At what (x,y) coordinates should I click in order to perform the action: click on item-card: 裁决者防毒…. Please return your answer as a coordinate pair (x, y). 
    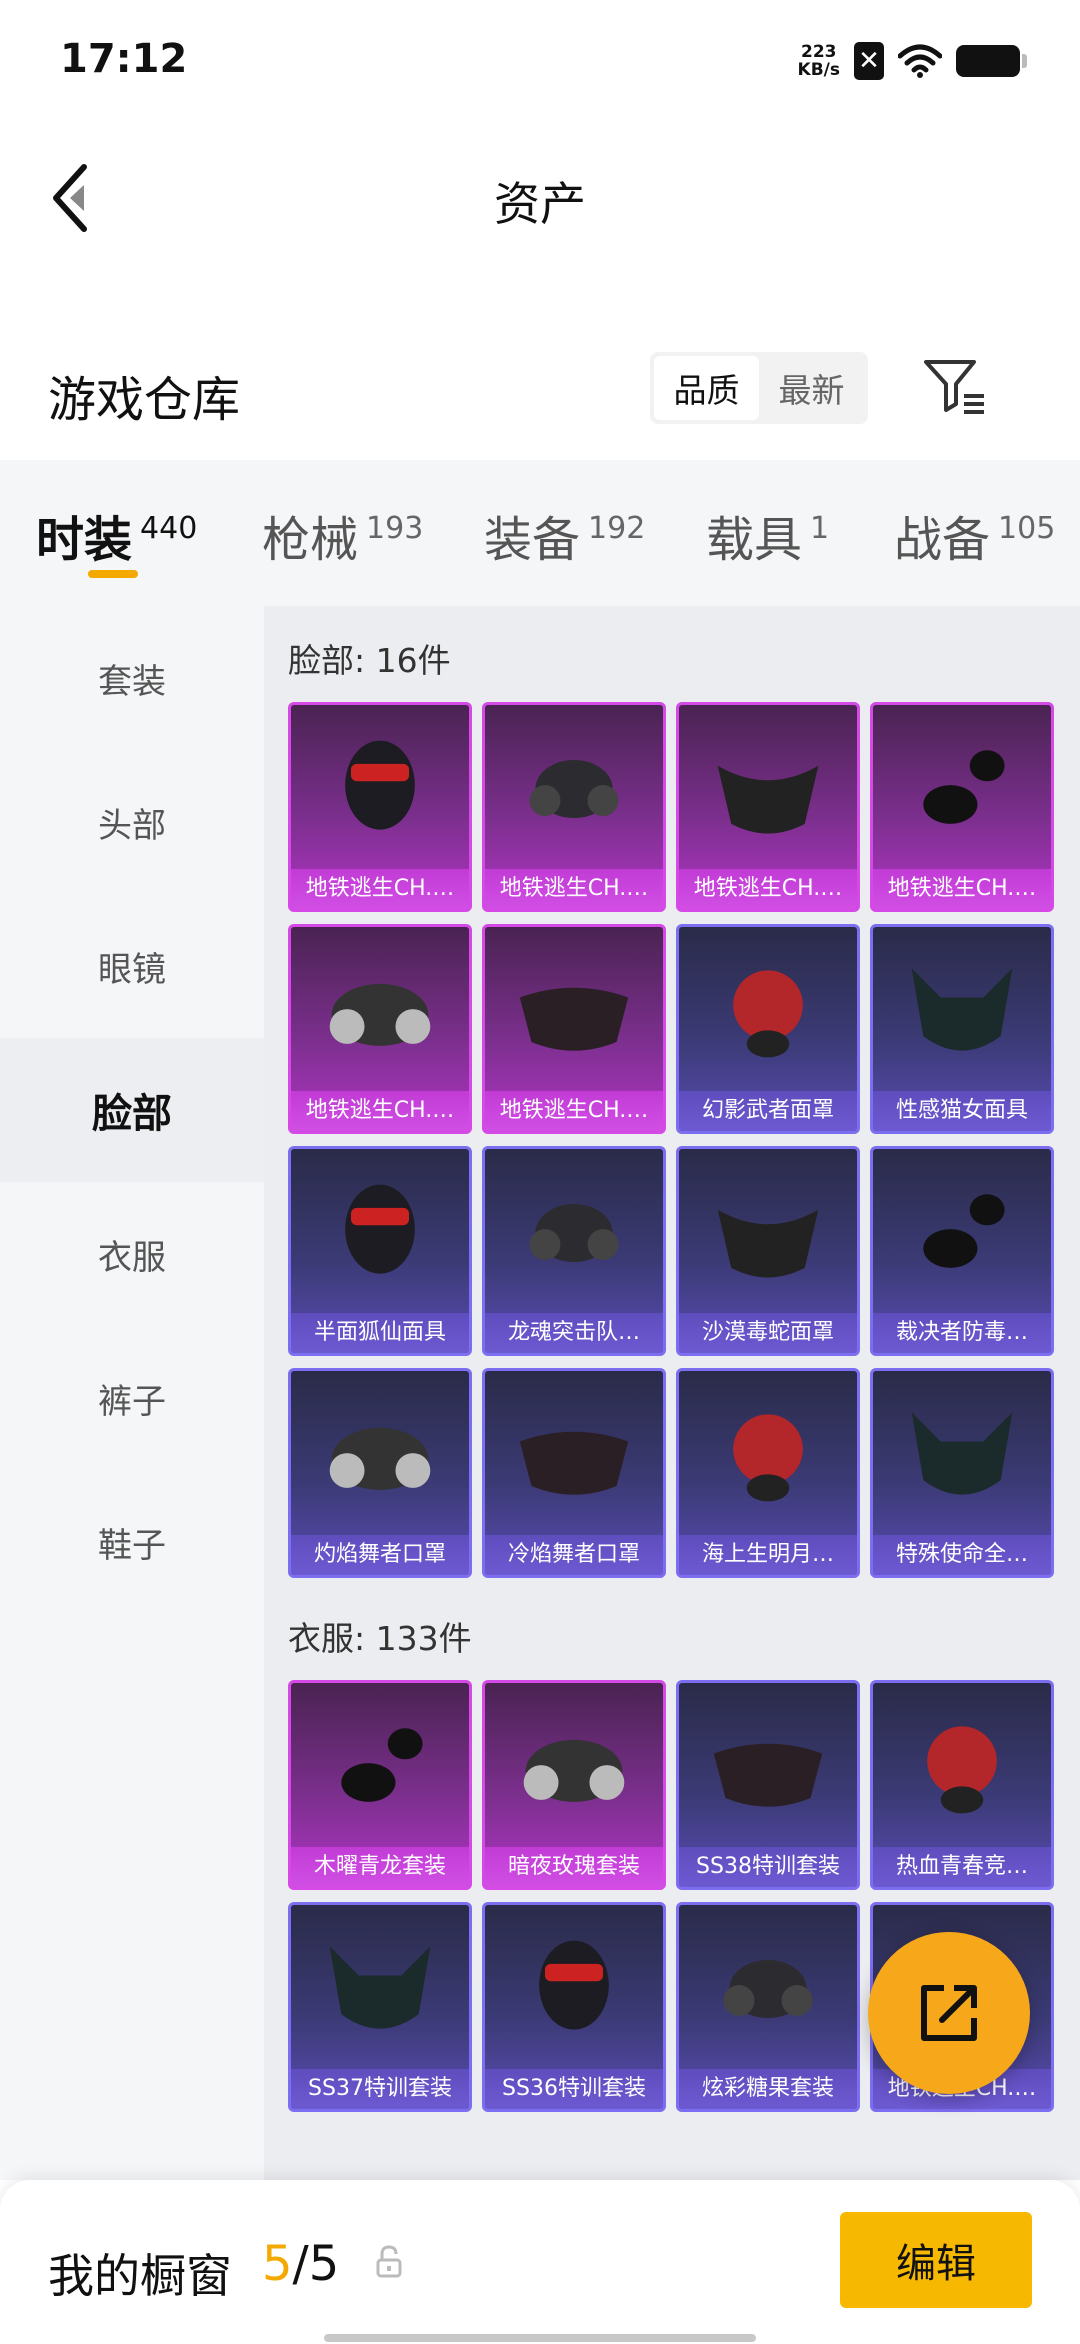
    Looking at the image, I should click on (962, 1251).